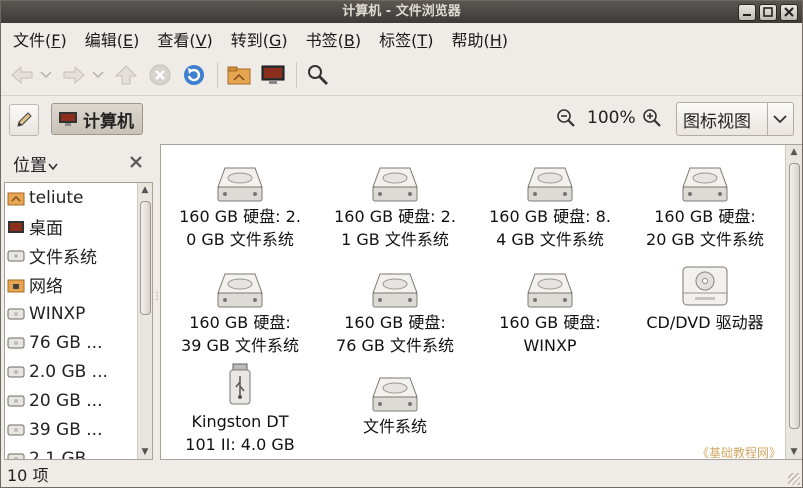 The width and height of the screenshot is (803, 488). Describe the element at coordinates (395, 205) in the screenshot. I see `volume-item: 160 GB 硬盘: 2. 1 GB 文件系统` at that location.